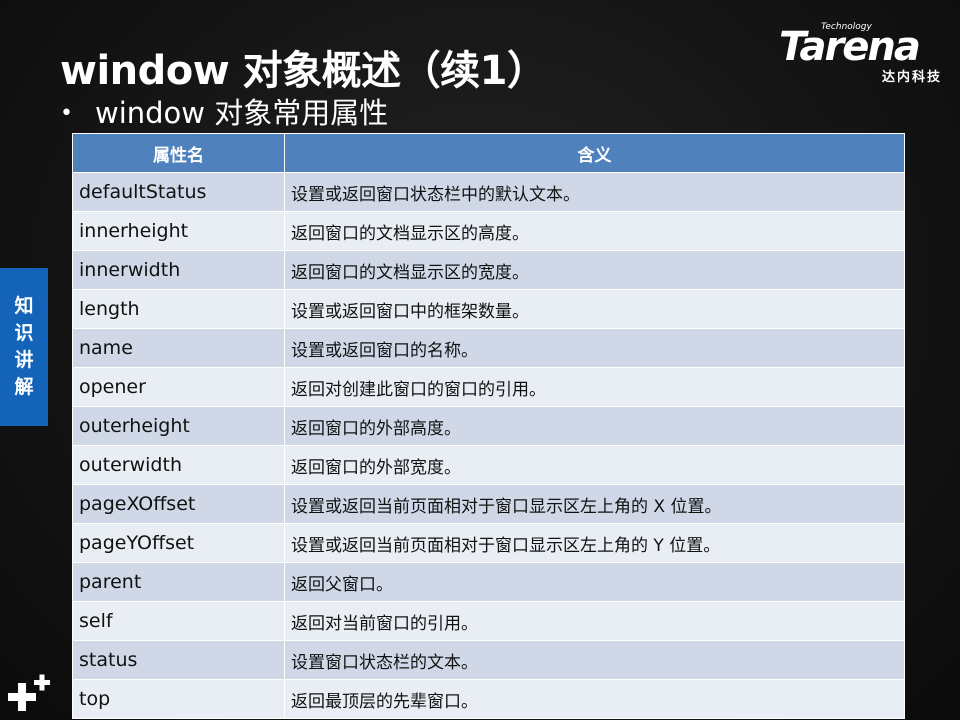 The width and height of the screenshot is (960, 720). Describe the element at coordinates (594, 153) in the screenshot. I see `column-header-meaning: 含义` at that location.